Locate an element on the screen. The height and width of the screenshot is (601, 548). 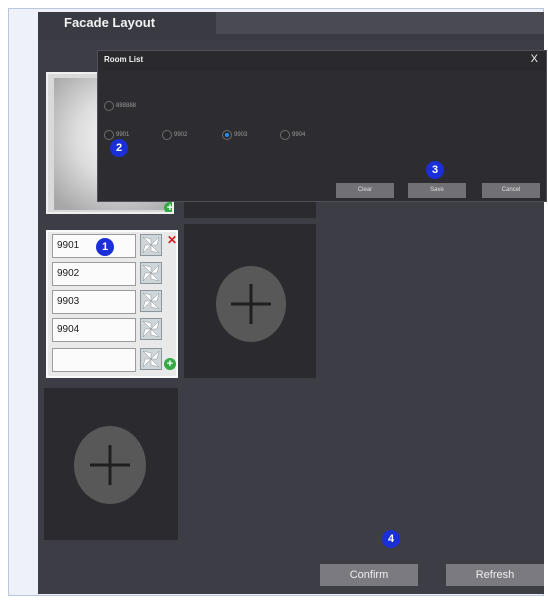
clear-button: Clear is located at coordinates (365, 190).